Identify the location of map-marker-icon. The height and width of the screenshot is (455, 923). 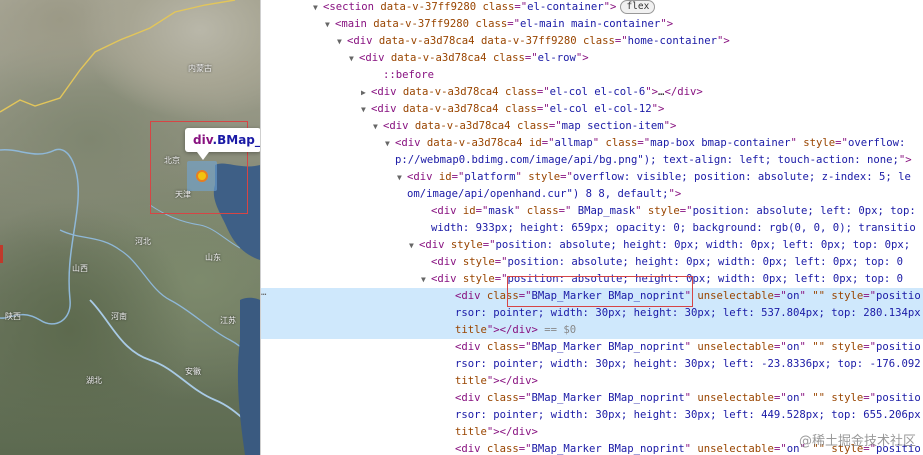
(202, 176).